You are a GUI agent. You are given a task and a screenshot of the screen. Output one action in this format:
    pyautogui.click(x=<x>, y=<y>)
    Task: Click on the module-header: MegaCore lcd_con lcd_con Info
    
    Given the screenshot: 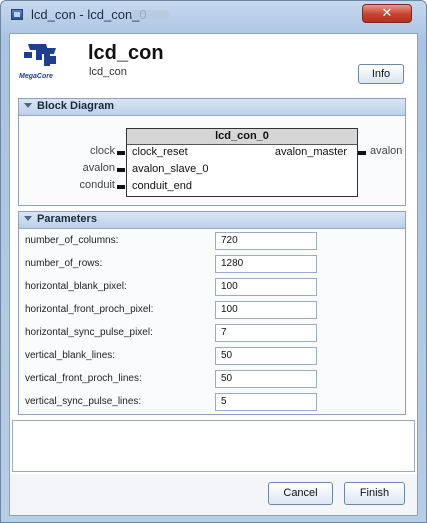 What is the action you would take?
    pyautogui.click(x=213, y=61)
    